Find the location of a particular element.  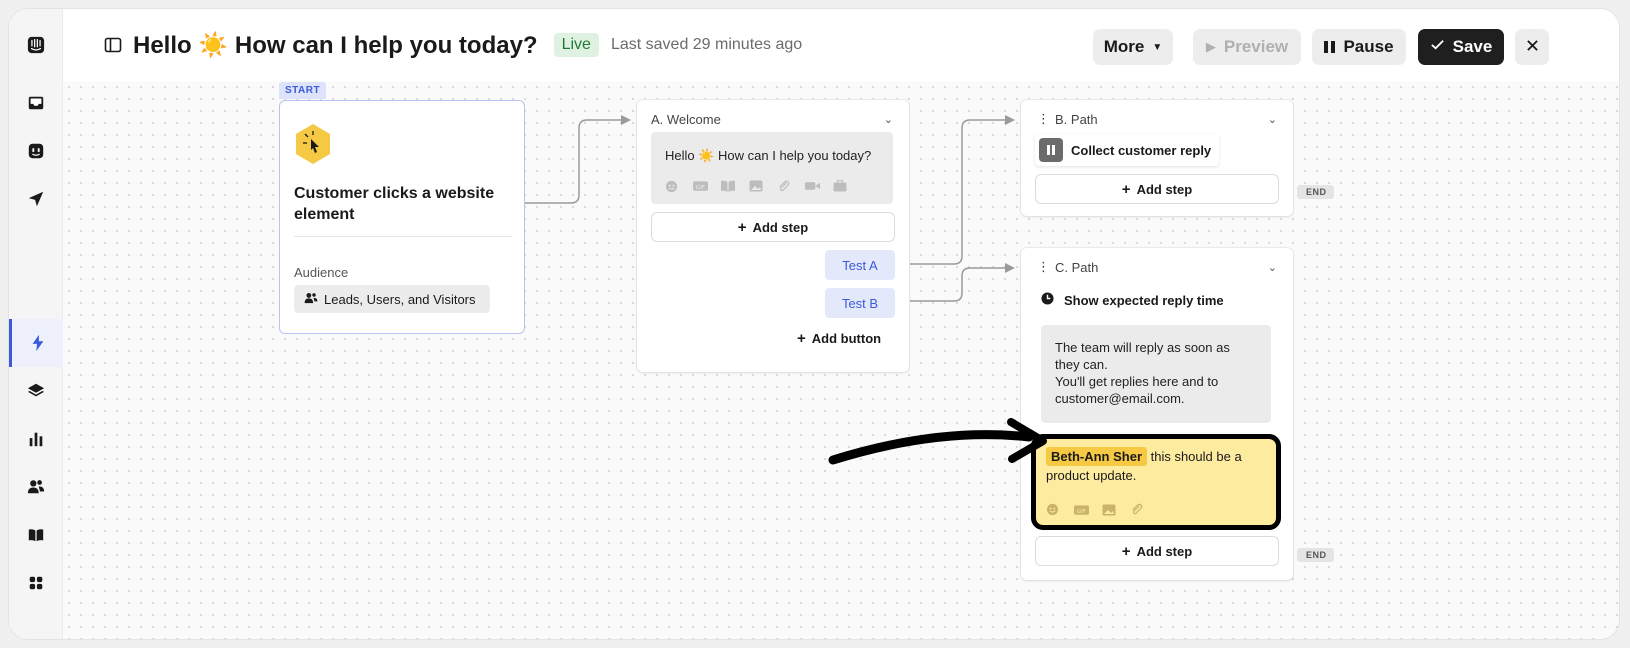

note-toolbar: GIF is located at coordinates (1095, 509).